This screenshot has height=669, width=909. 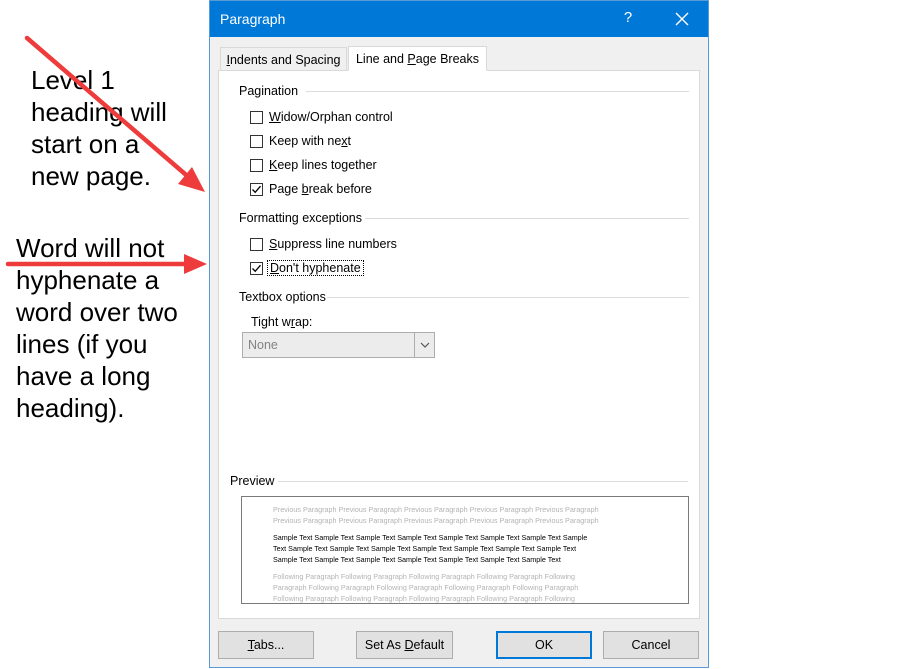 What do you see at coordinates (263, 345) in the screenshot?
I see `tight-wrap-value: None` at bounding box center [263, 345].